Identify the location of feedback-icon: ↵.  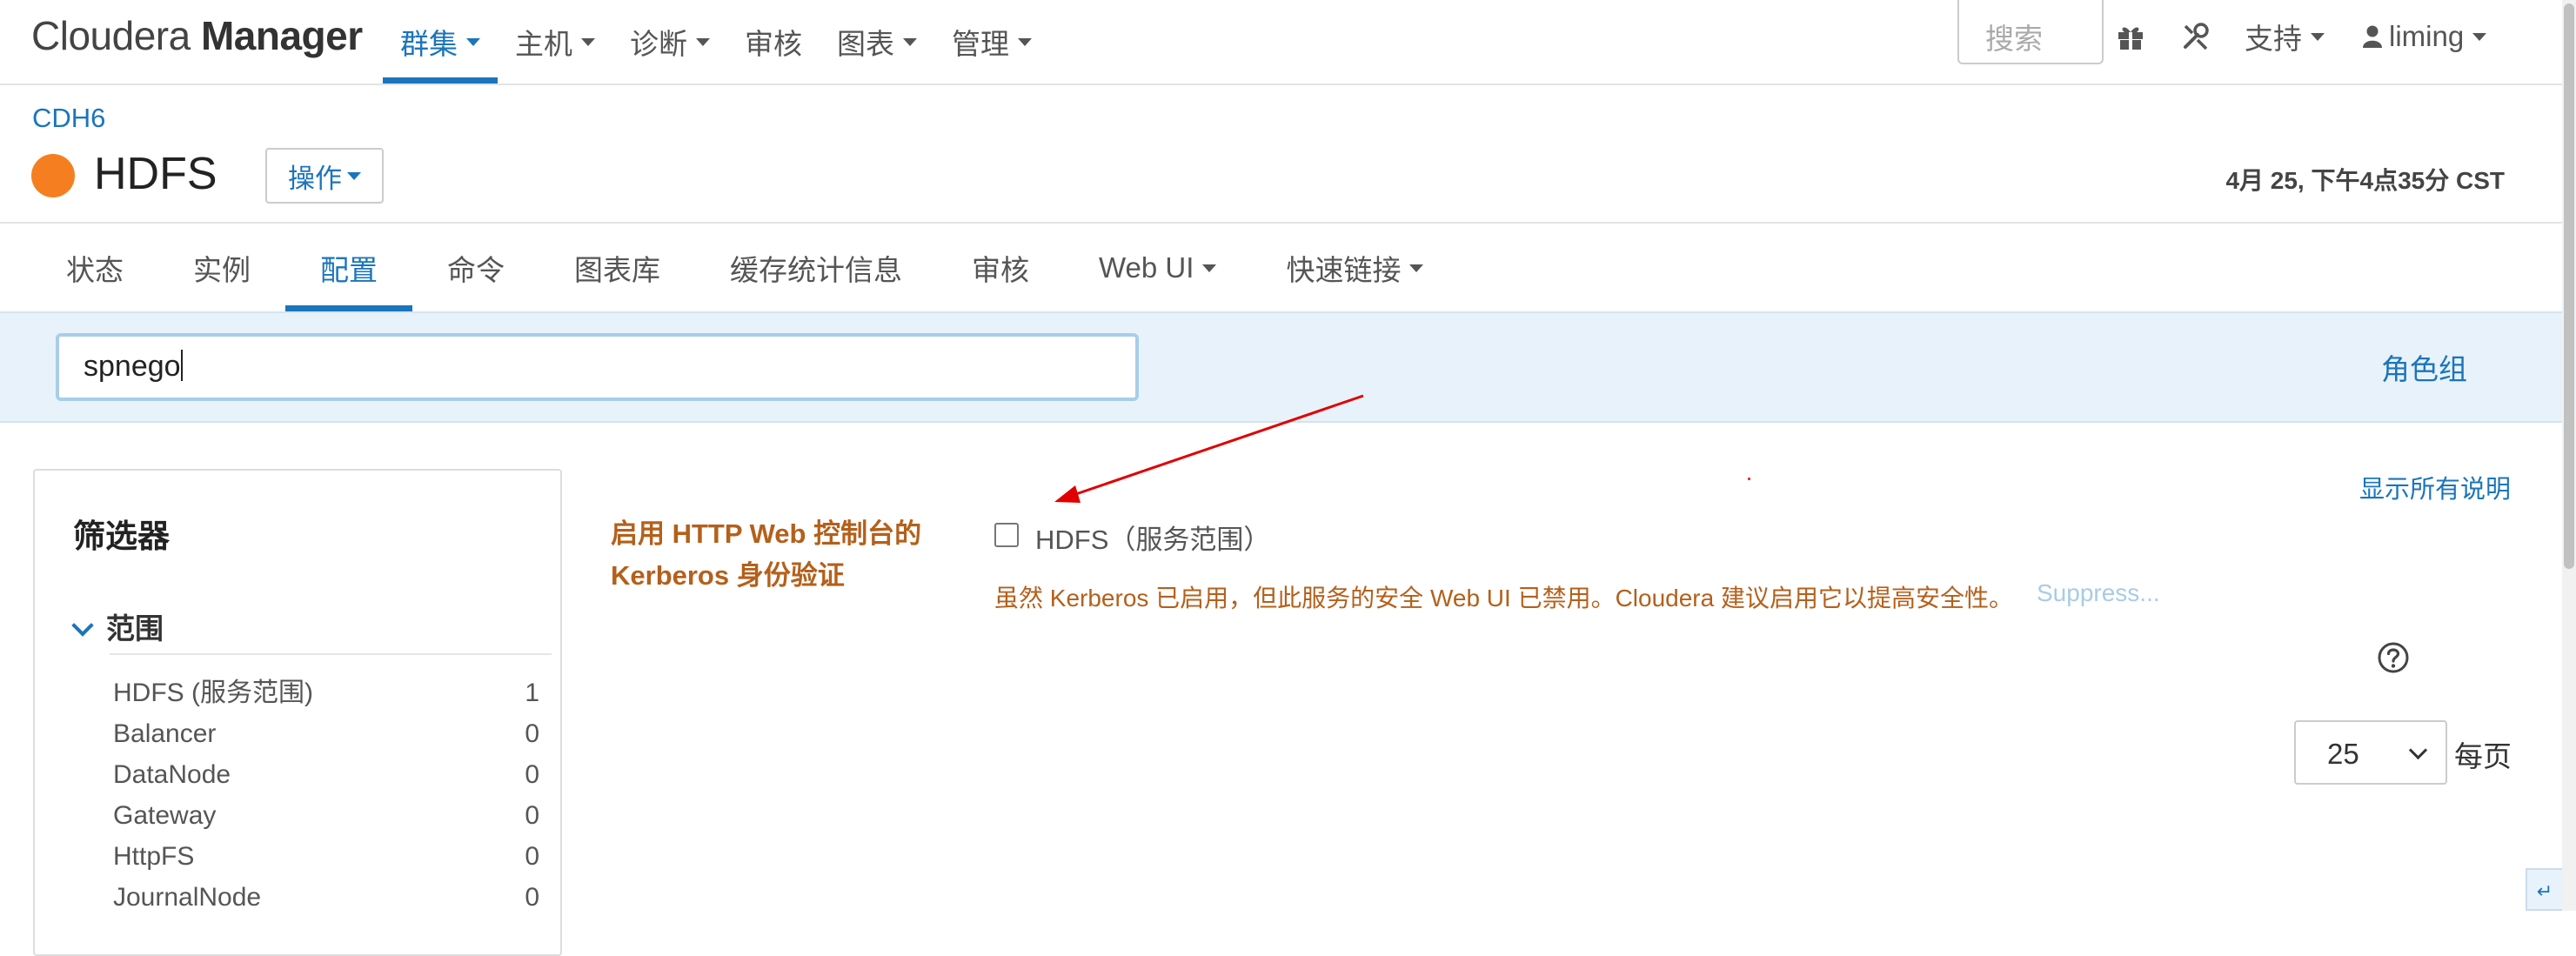
(2544, 891).